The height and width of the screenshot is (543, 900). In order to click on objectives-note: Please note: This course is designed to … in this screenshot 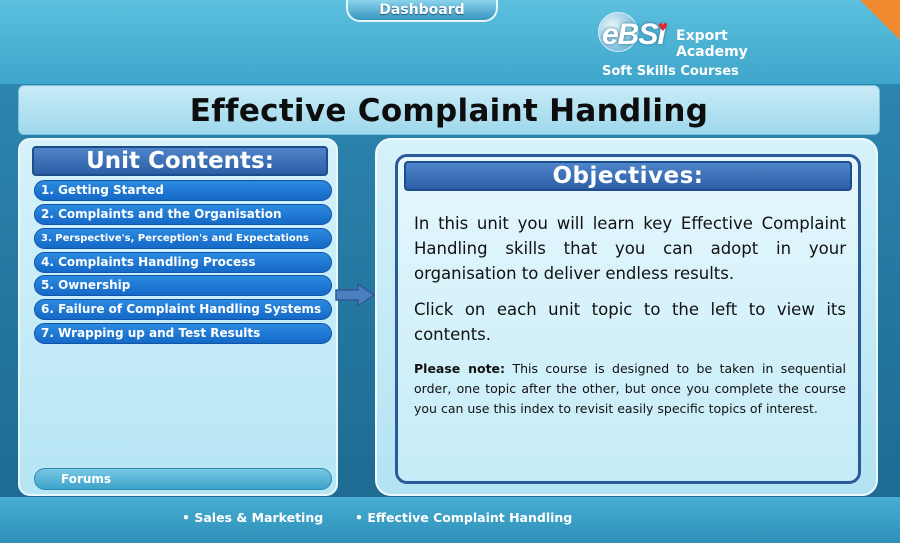, I will do `click(630, 389)`.